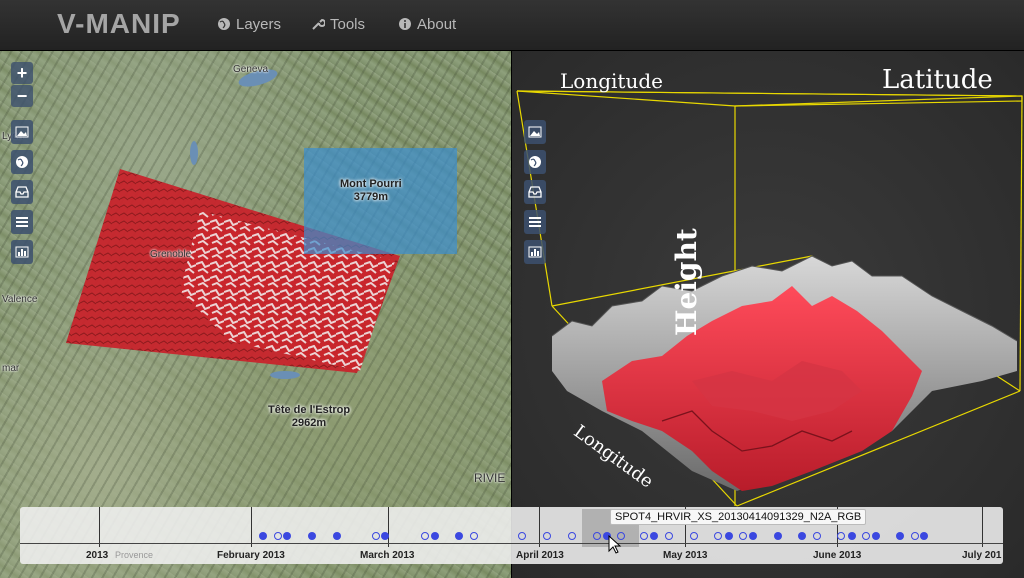  Describe the element at coordinates (97, 555) in the screenshot. I see `timeline-tick-label: 2013` at that location.